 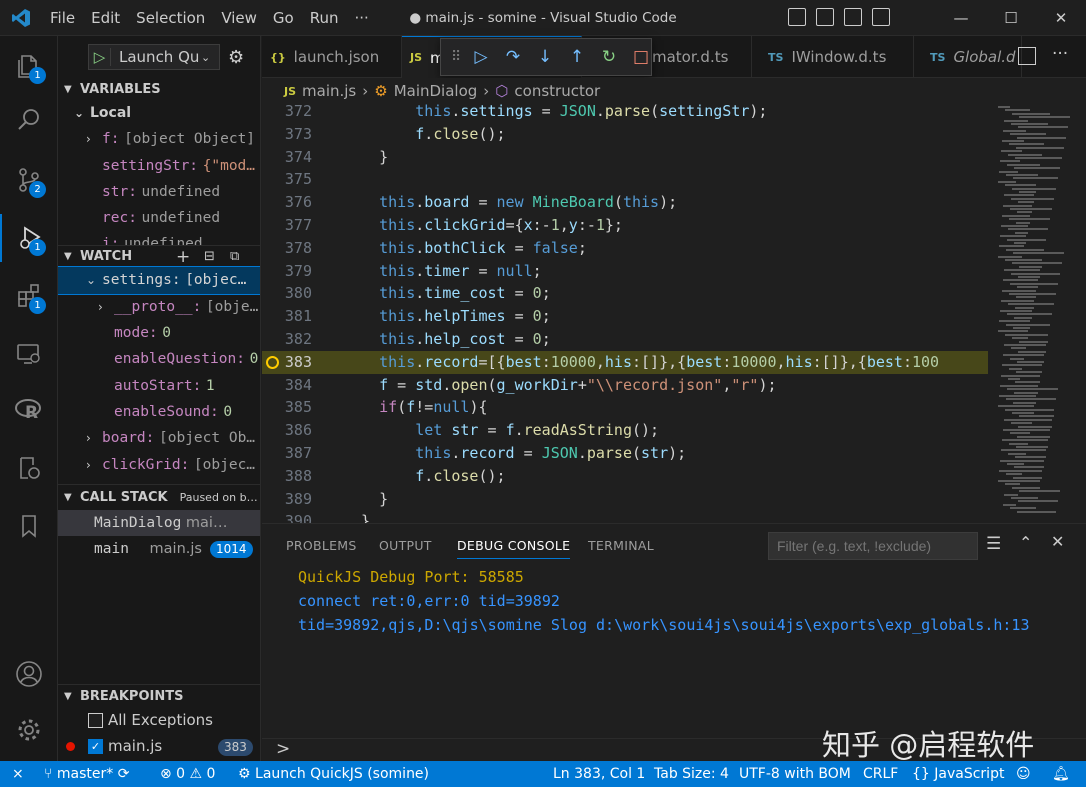 What do you see at coordinates (1061, 18) in the screenshot?
I see `close-icon: ✕` at bounding box center [1061, 18].